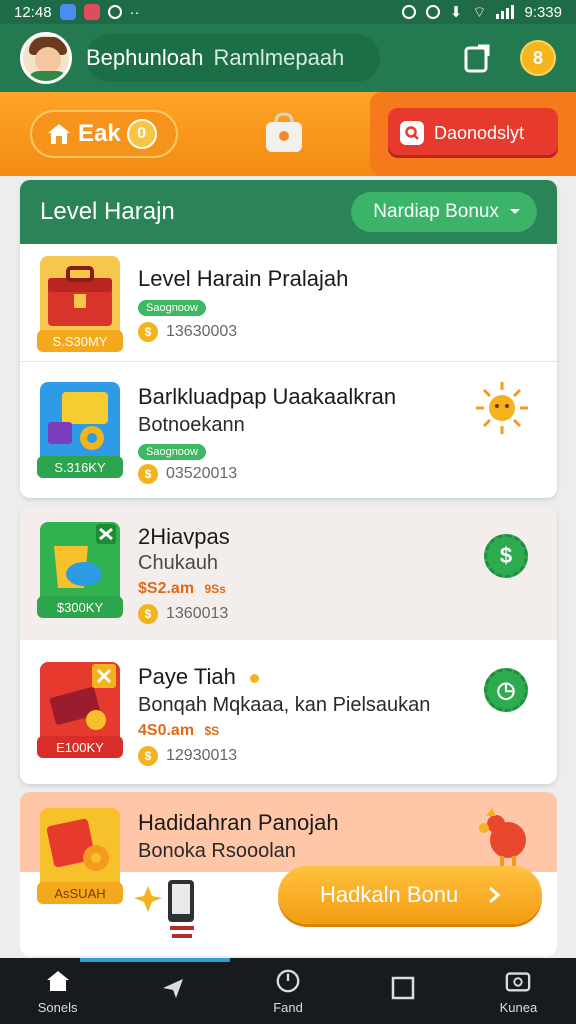 The height and width of the screenshot is (1024, 576). What do you see at coordinates (506, 556) in the screenshot?
I see `dollar-gear-icon: $` at bounding box center [506, 556].